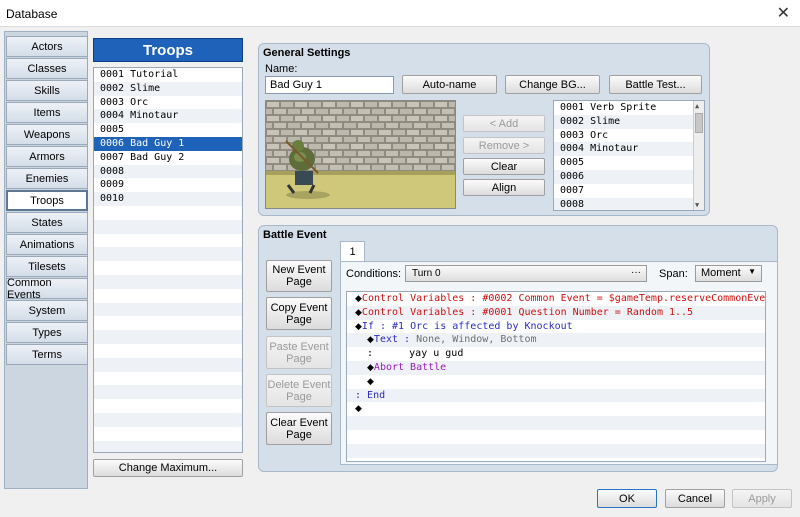  What do you see at coordinates (168, 103) in the screenshot?
I see `troop-list-item: 0003 Orc` at bounding box center [168, 103].